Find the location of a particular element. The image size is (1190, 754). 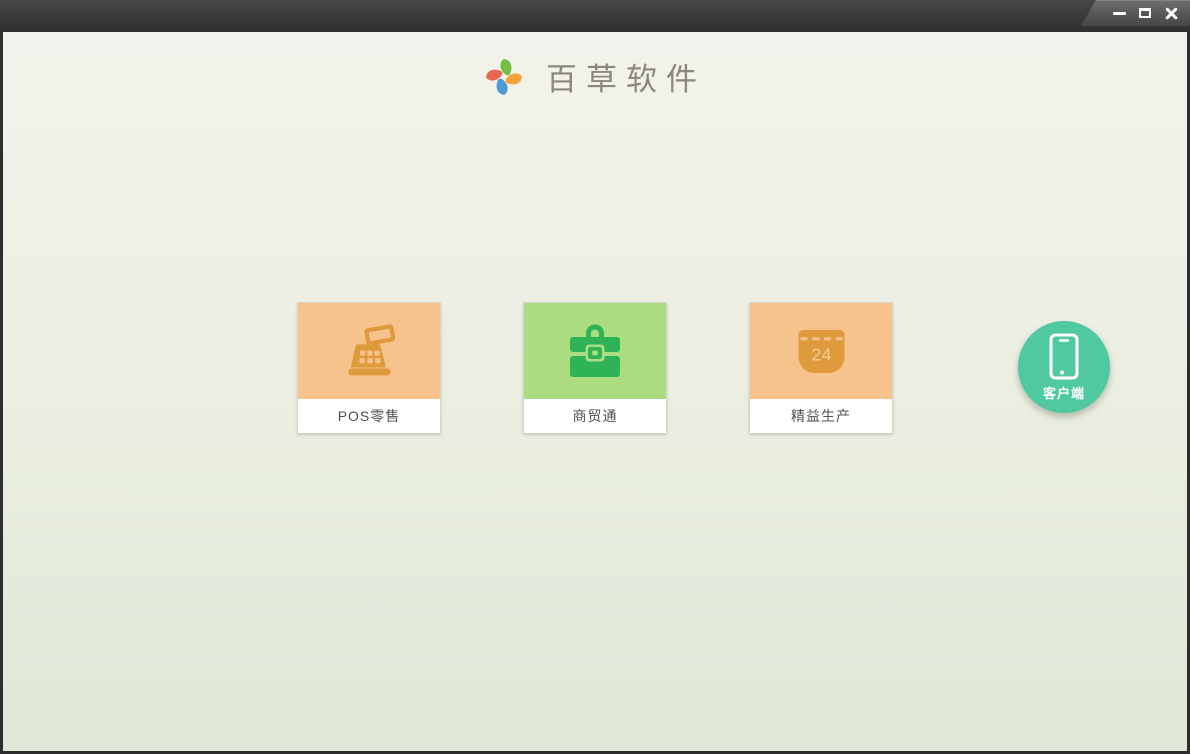

brand-header: 百草软件 is located at coordinates (595, 76).